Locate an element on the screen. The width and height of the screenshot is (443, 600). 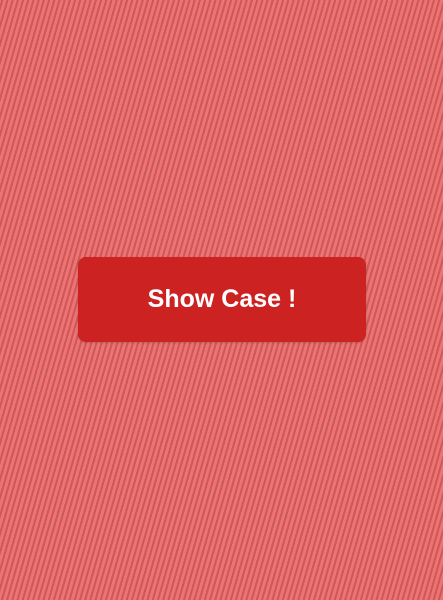
show-case-button-label: Show Case ! is located at coordinates (222, 299).